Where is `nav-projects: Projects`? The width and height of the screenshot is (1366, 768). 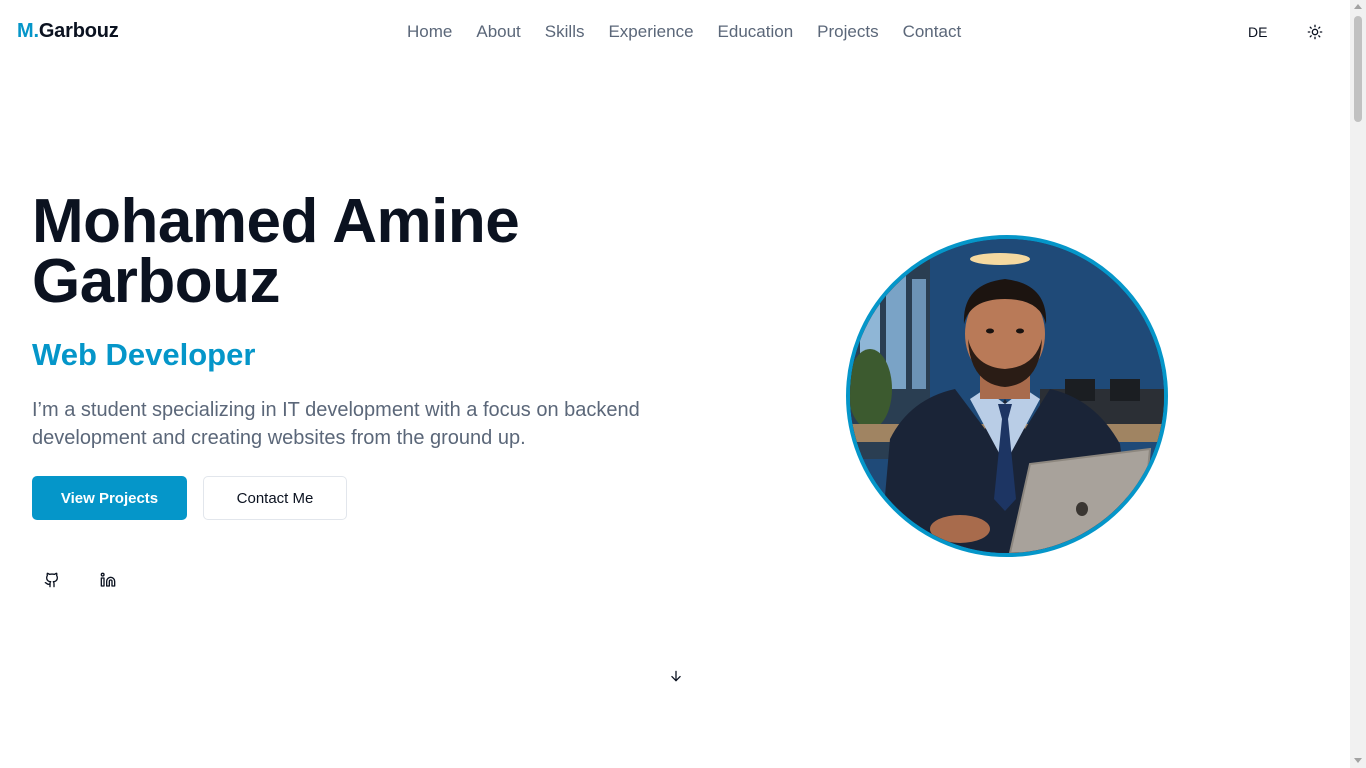
nav-projects: Projects is located at coordinates (847, 32).